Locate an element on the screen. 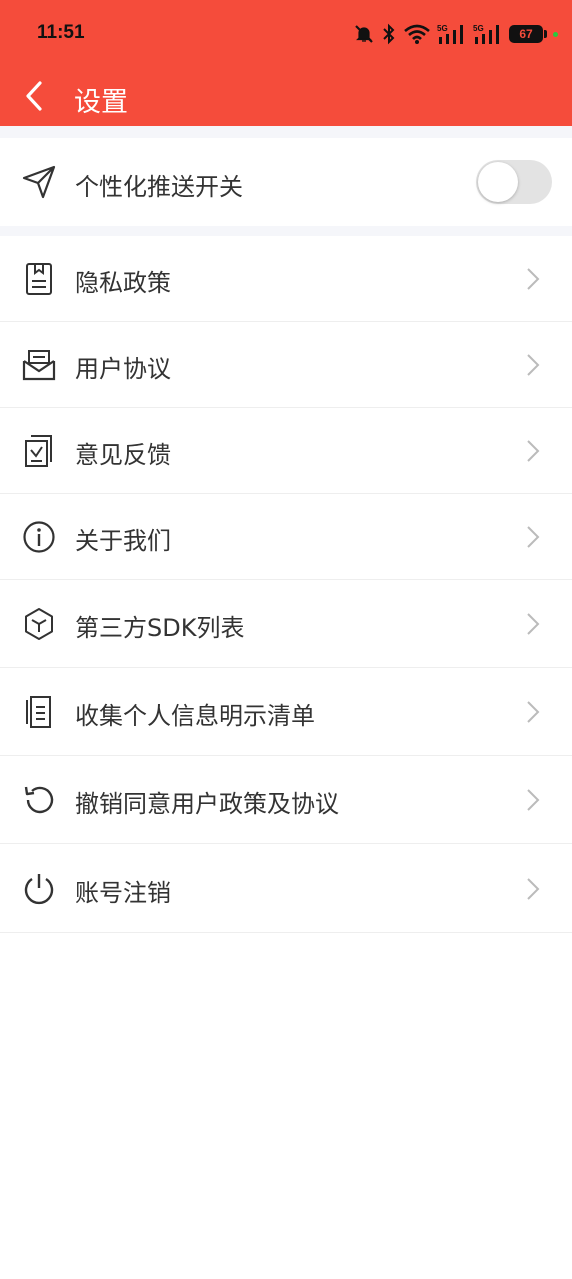 The image size is (572, 1279). menu-item-personal-info-list: 收集个人信息明示清单 is located at coordinates (286, 712).